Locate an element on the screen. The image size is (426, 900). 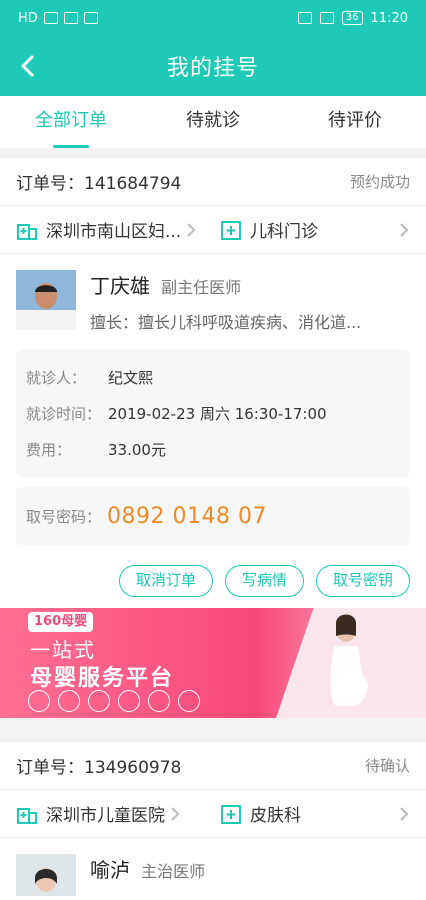
promo-banner: 160母婴 一站式 母婴服务平台 is located at coordinates (213, 663).